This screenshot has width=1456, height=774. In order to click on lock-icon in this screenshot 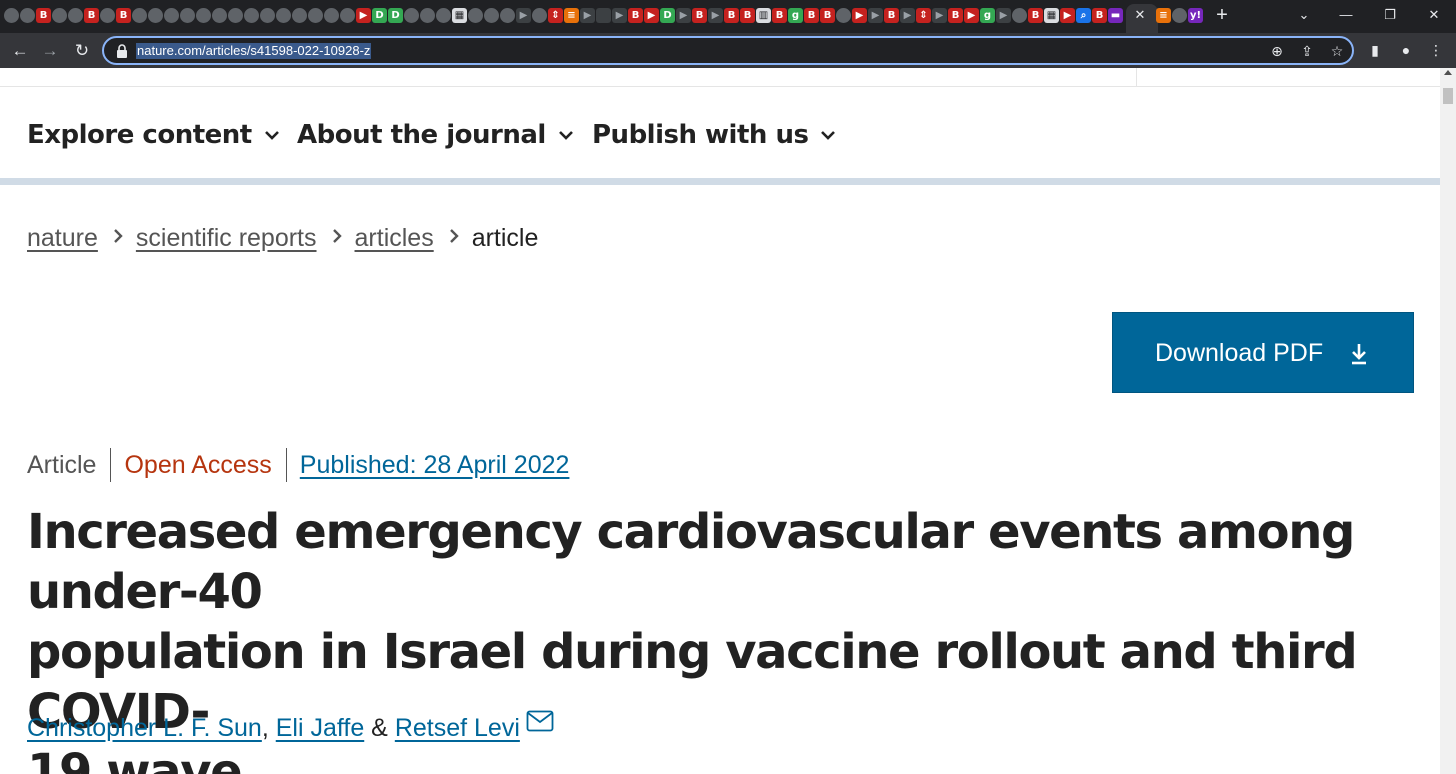, I will do `click(122, 51)`.